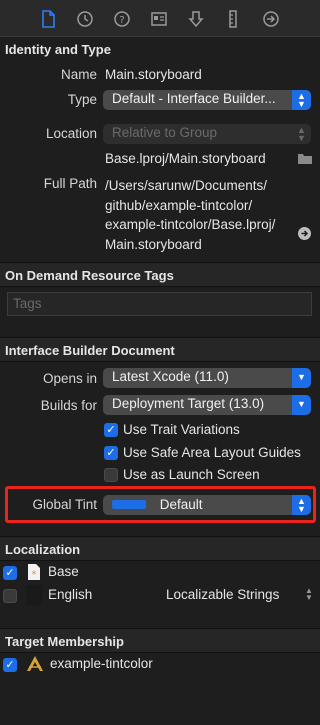 The image size is (320, 725). Describe the element at coordinates (34, 595) in the screenshot. I see `empty-file-placeholder` at that location.